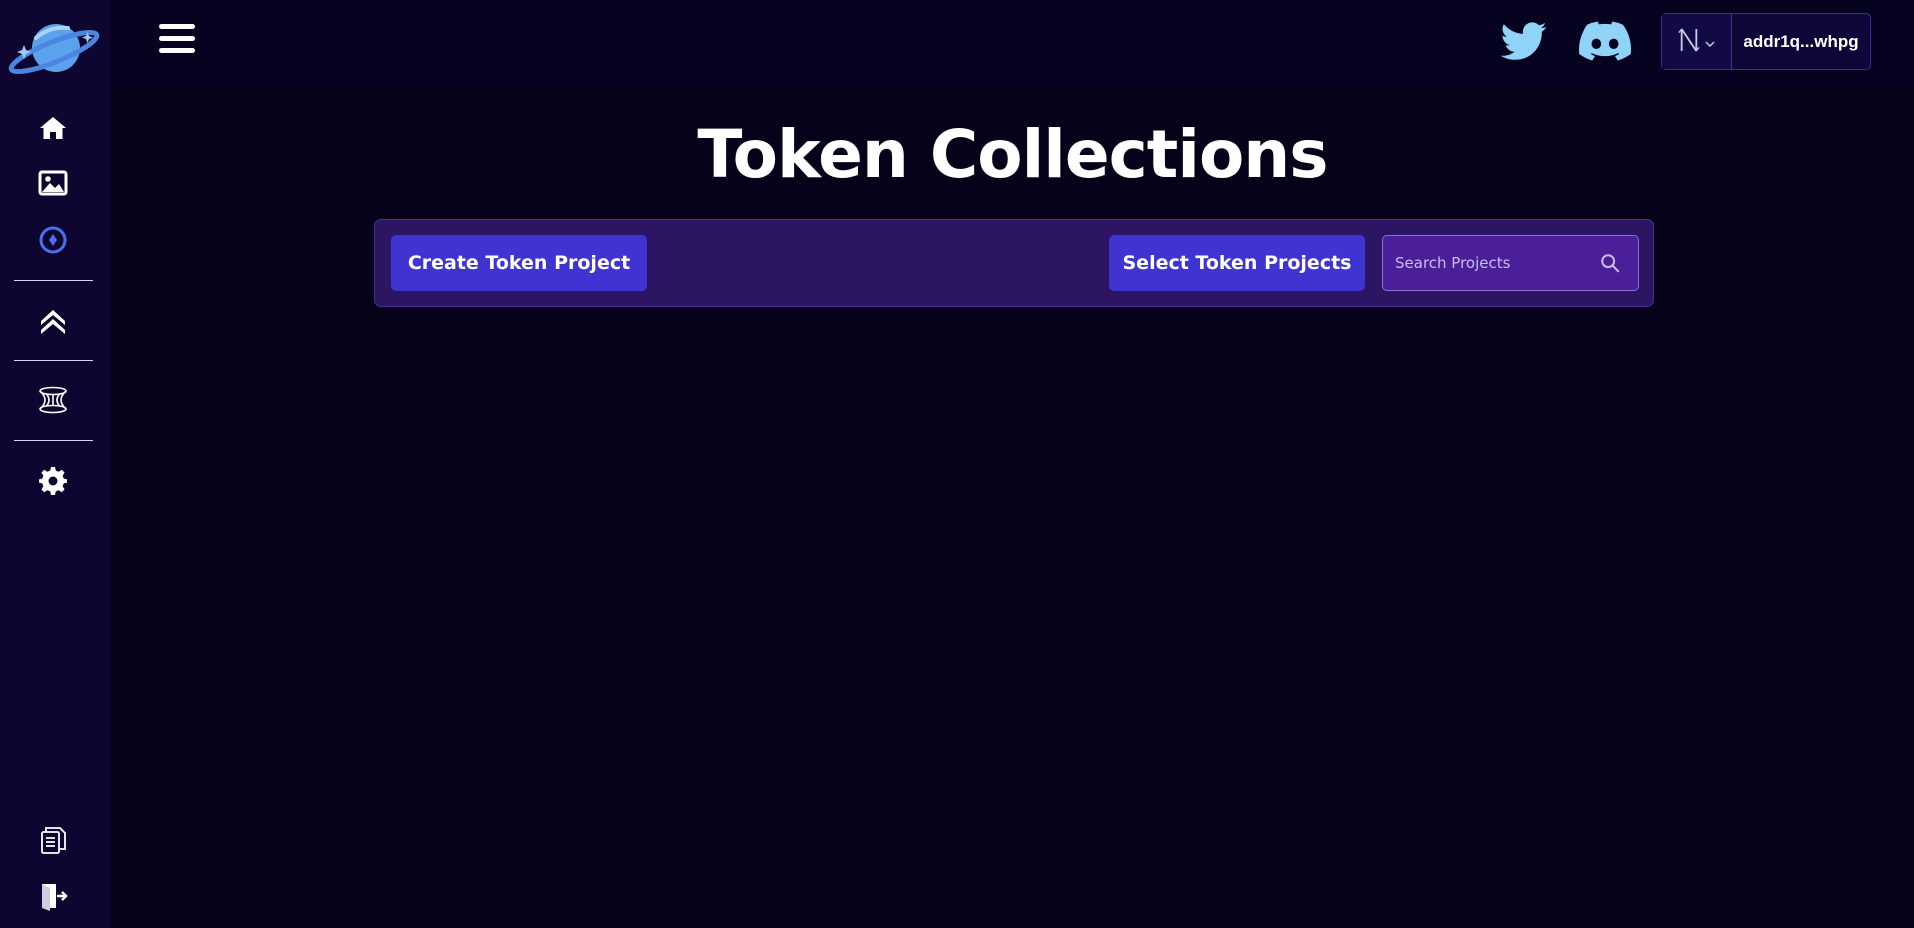 The width and height of the screenshot is (1914, 928). What do you see at coordinates (178, 41) in the screenshot?
I see `hamburger-menu-icon` at bounding box center [178, 41].